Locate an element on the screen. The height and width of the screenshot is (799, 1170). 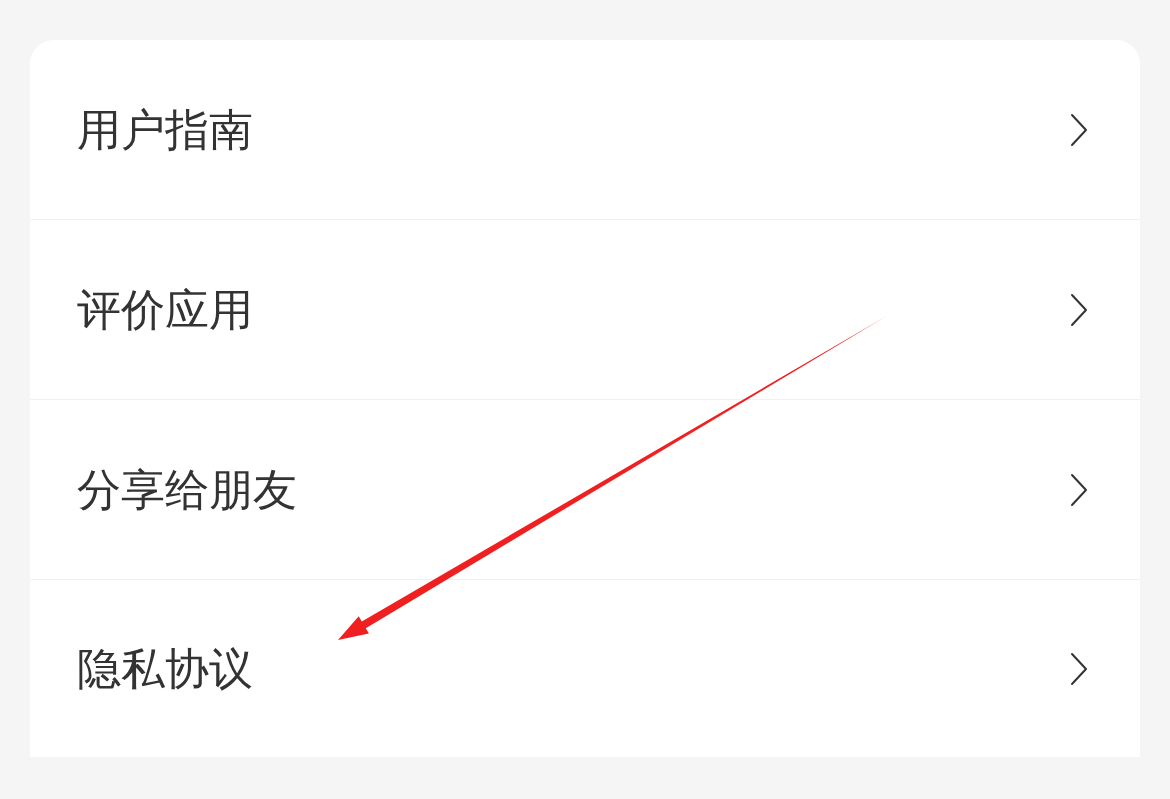
menu-item-label: 评价应用 is located at coordinates (165, 309).